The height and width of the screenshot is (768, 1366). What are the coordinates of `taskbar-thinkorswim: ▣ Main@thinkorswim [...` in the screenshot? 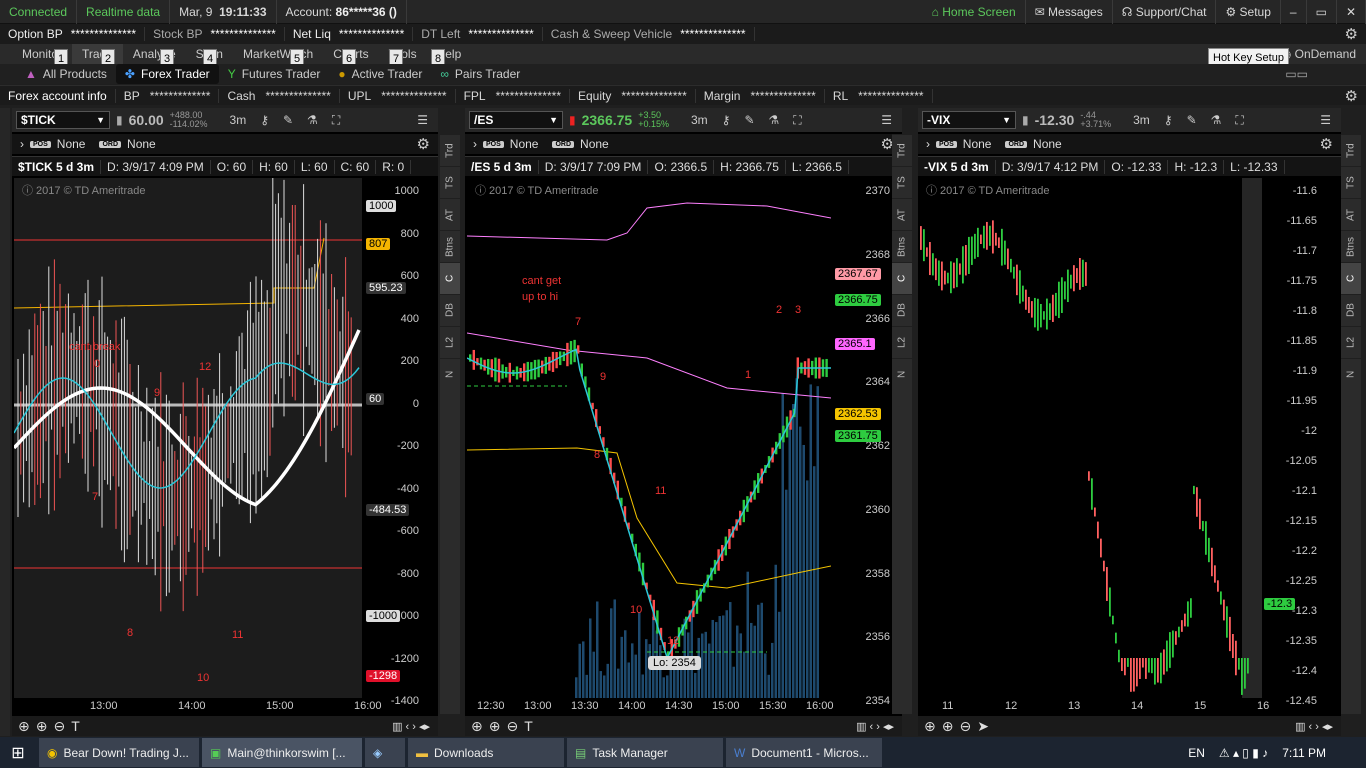 It's located at (282, 752).